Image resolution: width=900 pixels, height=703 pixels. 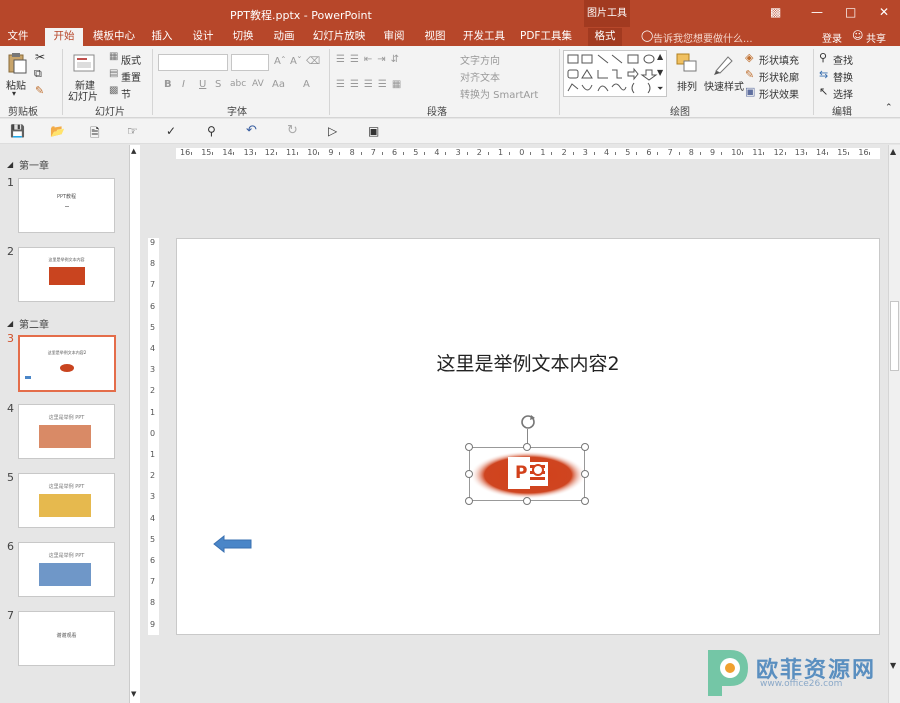 What do you see at coordinates (34, 164) in the screenshot?
I see `section-header: 第一章` at bounding box center [34, 164].